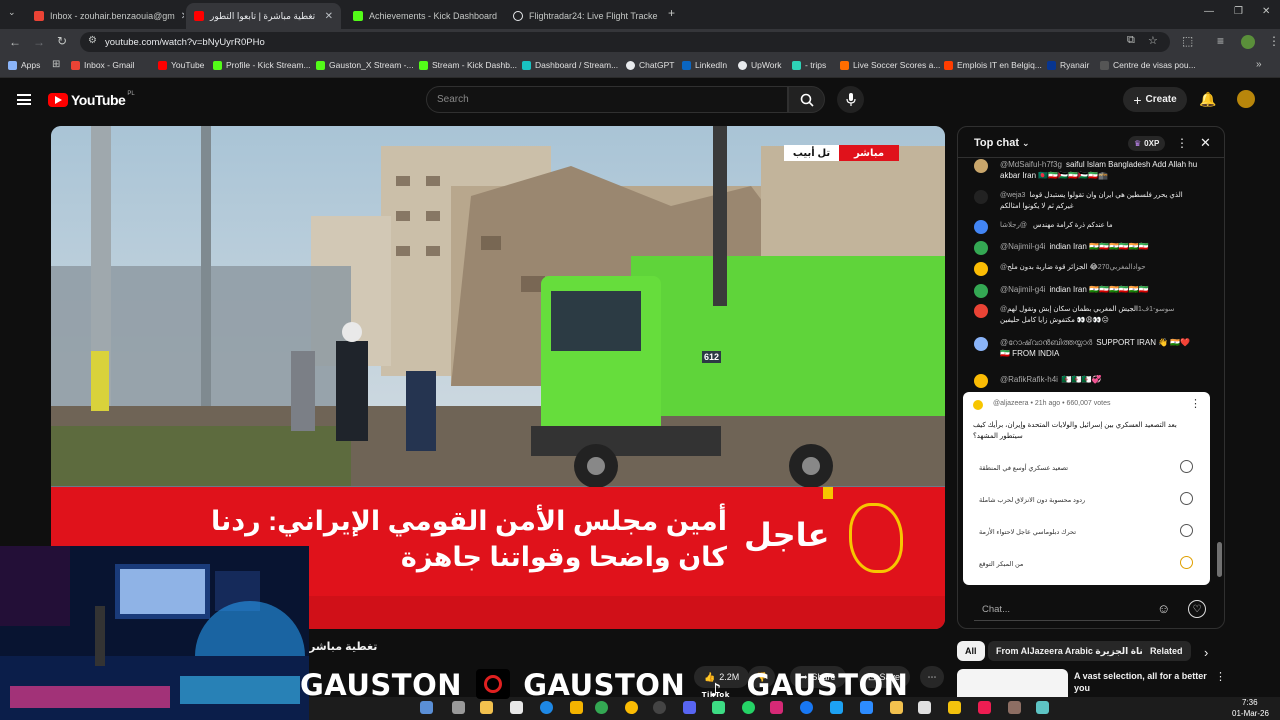 This screenshot has width=1280, height=720. What do you see at coordinates (583, 16) in the screenshot?
I see `tab-flightradar: Flightradar24: Live Flight Tracke ✕` at bounding box center [583, 16].